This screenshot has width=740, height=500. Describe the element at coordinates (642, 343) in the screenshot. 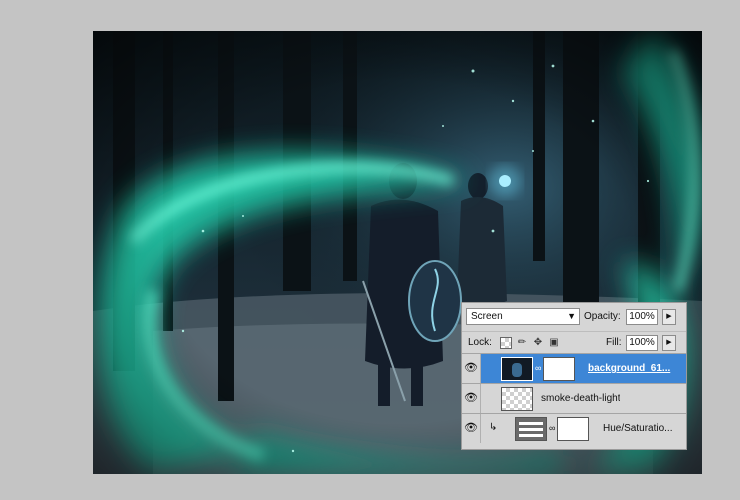

I see `fill-field: 100%` at that location.